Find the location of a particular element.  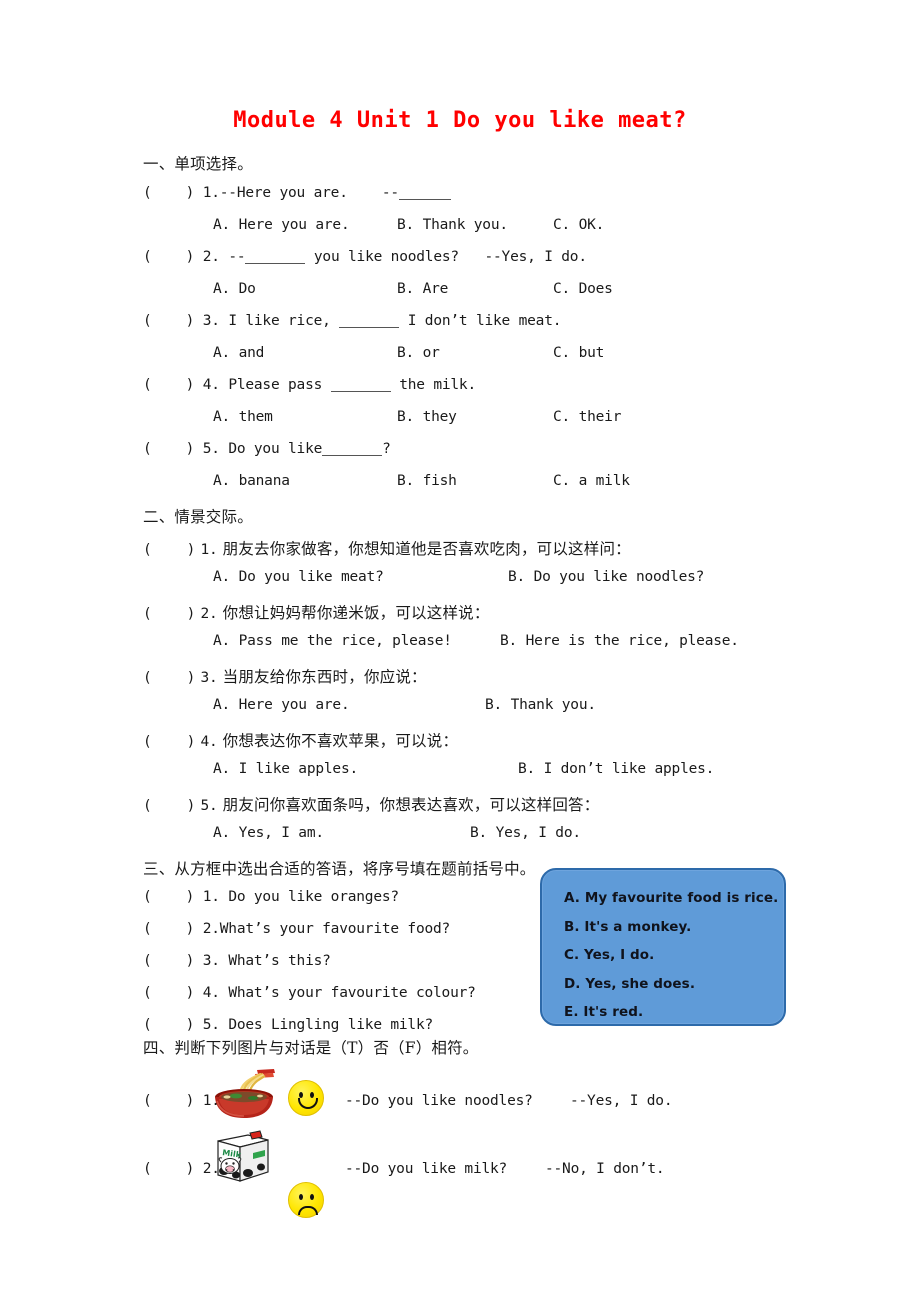

question-3-1: ( ) 1. Do you like oranges? is located at coordinates (271, 897).